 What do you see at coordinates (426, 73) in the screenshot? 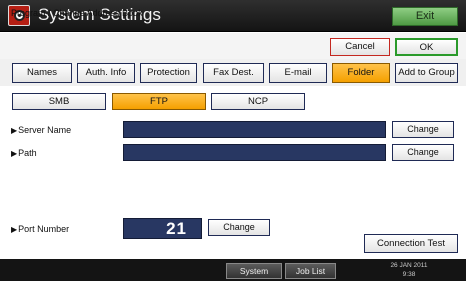
I see `tab-add-to-group: Add to Group` at bounding box center [426, 73].